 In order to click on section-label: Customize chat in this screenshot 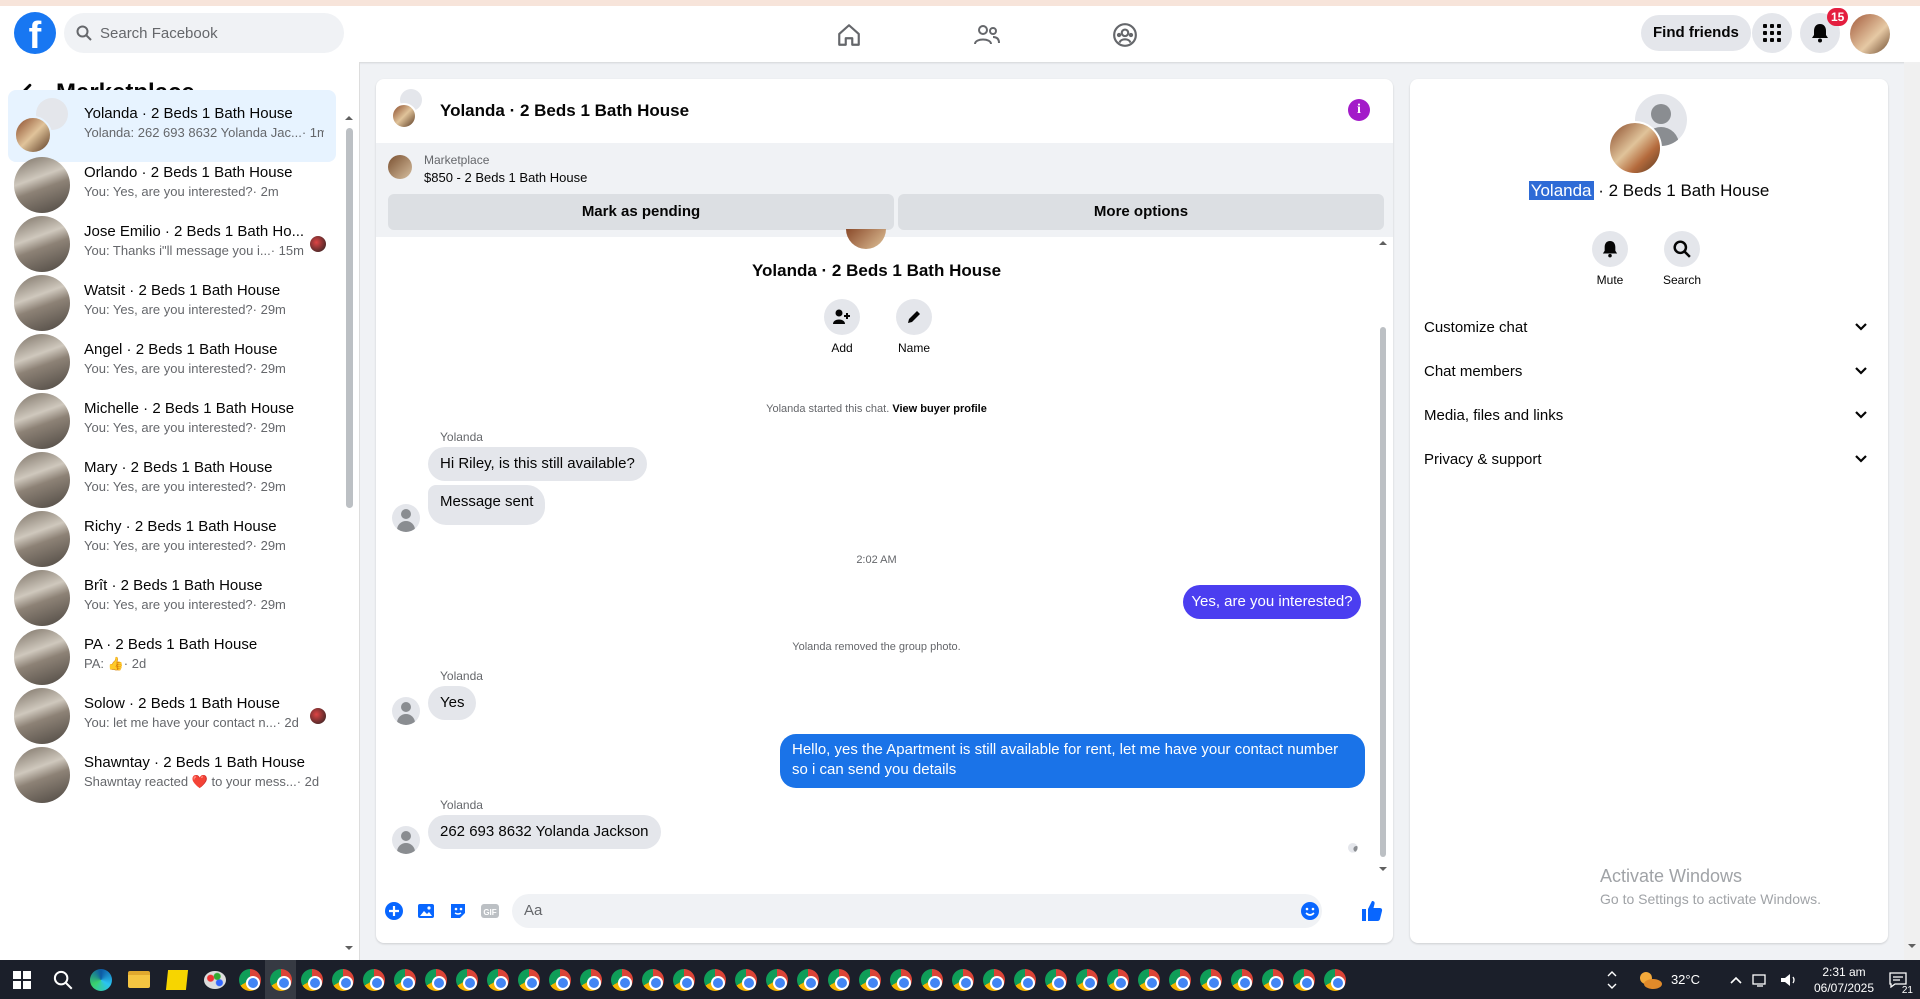, I will do `click(1476, 327)`.